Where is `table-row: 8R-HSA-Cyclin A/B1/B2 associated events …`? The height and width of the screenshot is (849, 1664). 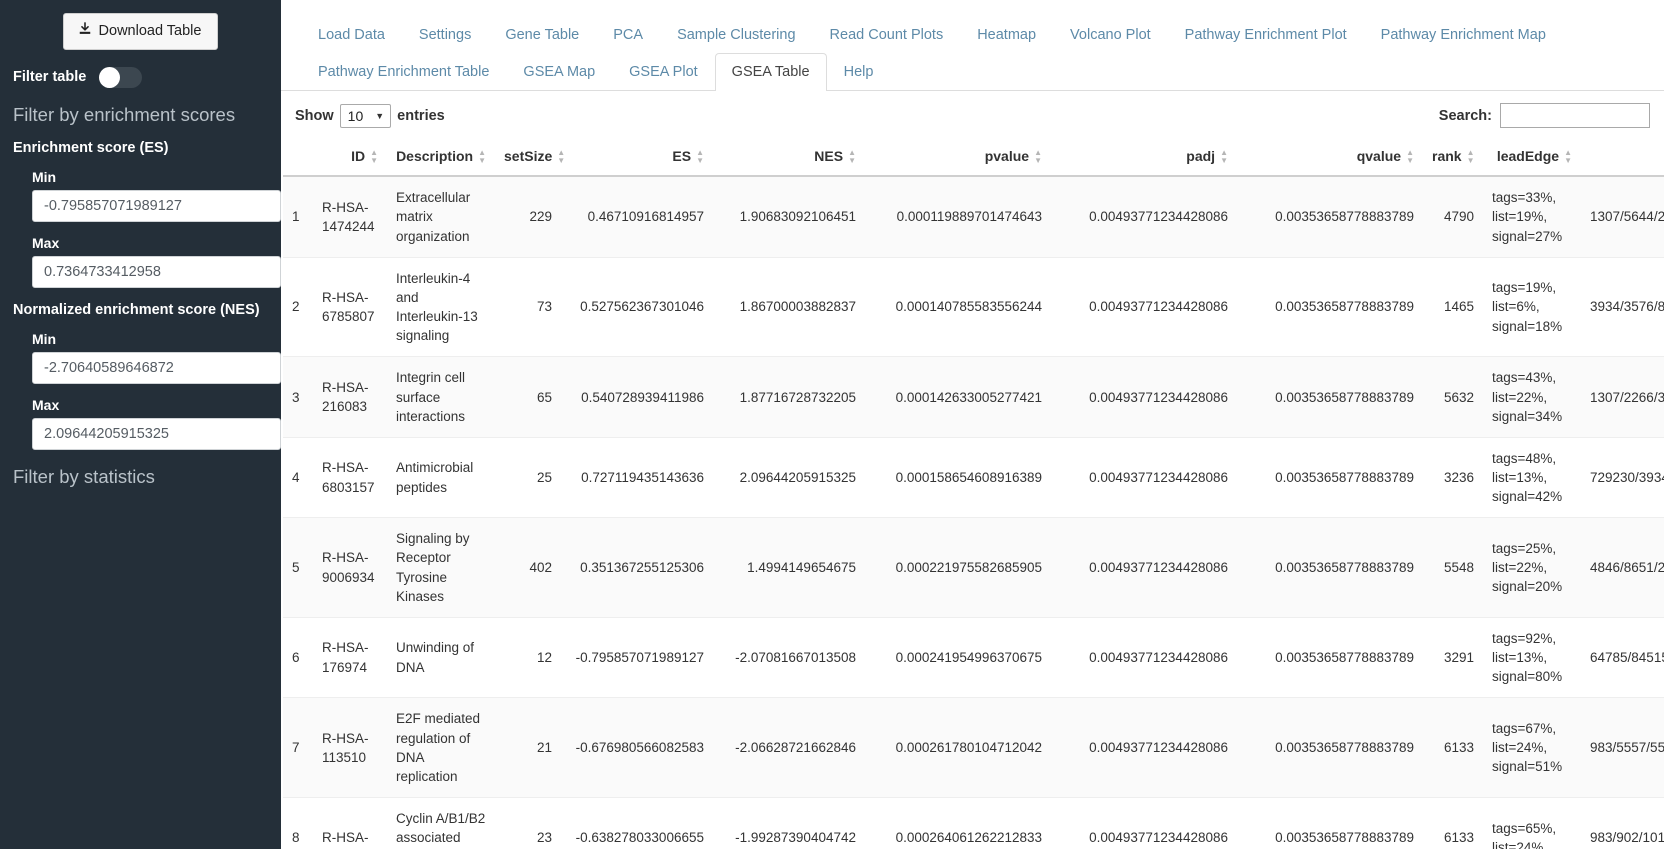 table-row: 8R-HSA-Cyclin A/B1/B2 associated events … is located at coordinates (973, 823).